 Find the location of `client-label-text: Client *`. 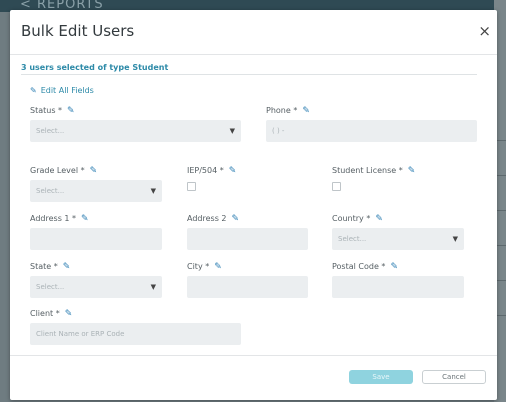

client-label-text: Client * is located at coordinates (45, 313).